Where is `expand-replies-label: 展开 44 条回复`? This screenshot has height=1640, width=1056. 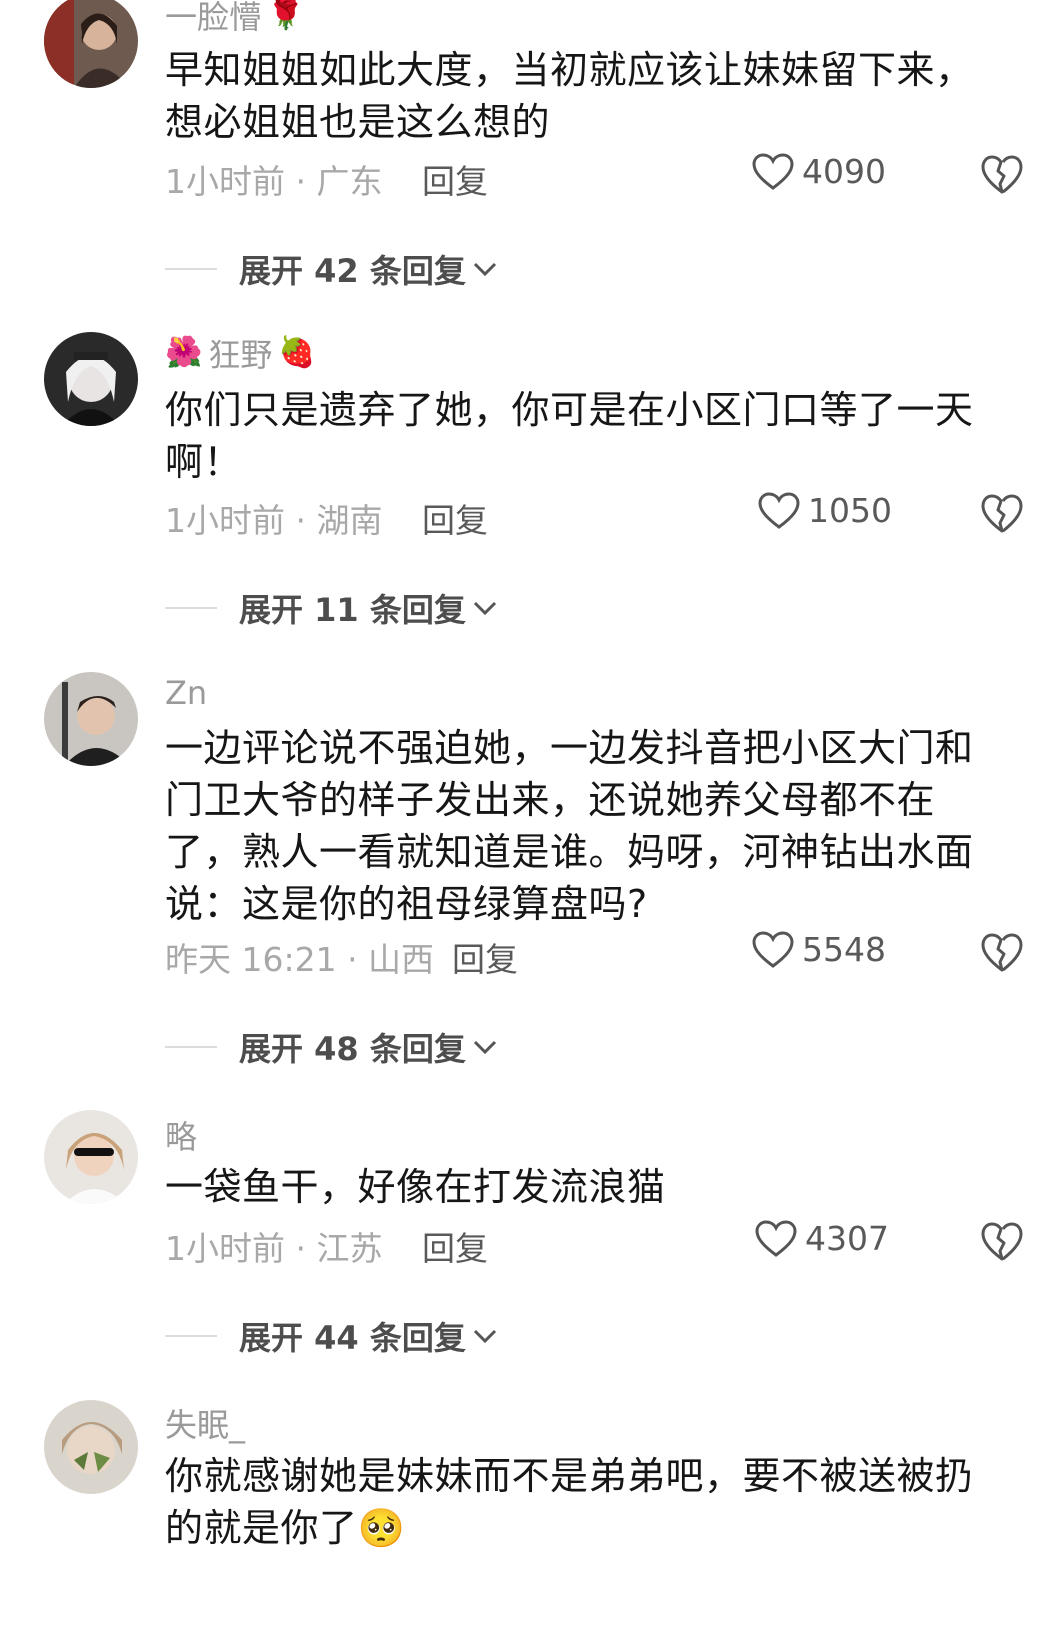 expand-replies-label: 展开 44 条回复 is located at coordinates (352, 1336).